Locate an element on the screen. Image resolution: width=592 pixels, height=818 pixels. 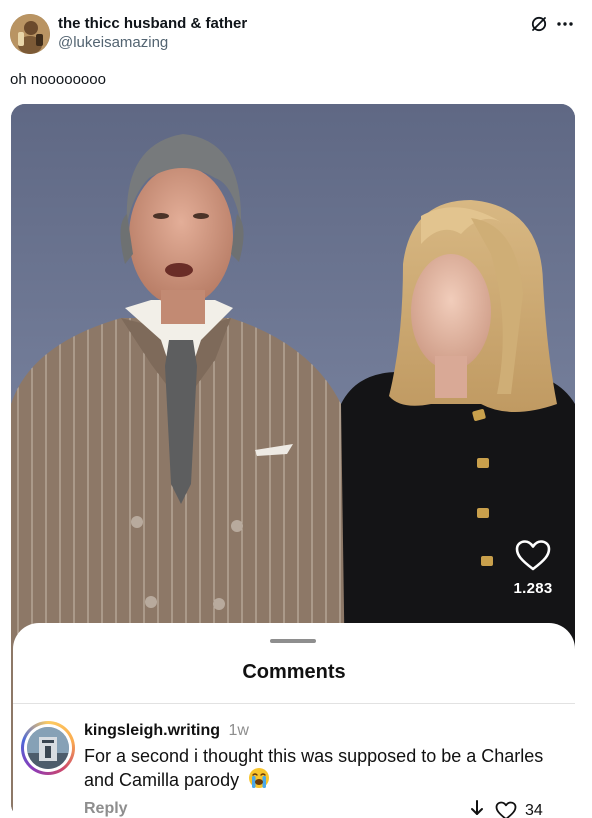
author-avatar is located at coordinates (30, 34).